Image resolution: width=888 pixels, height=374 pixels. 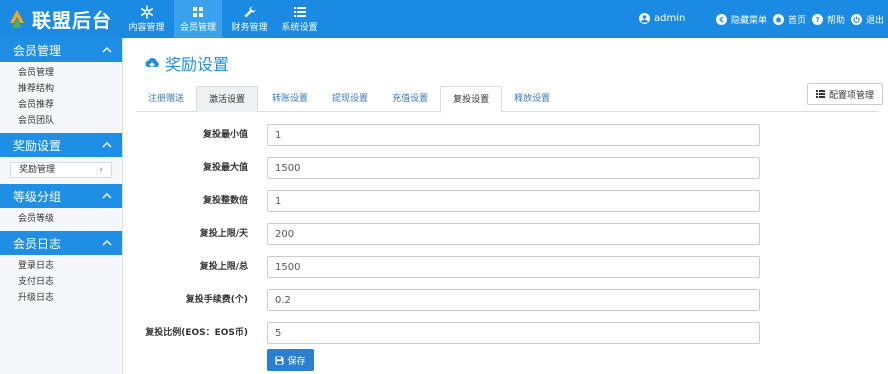 What do you see at coordinates (836, 21) in the screenshot?
I see `help-label: 帮助` at bounding box center [836, 21].